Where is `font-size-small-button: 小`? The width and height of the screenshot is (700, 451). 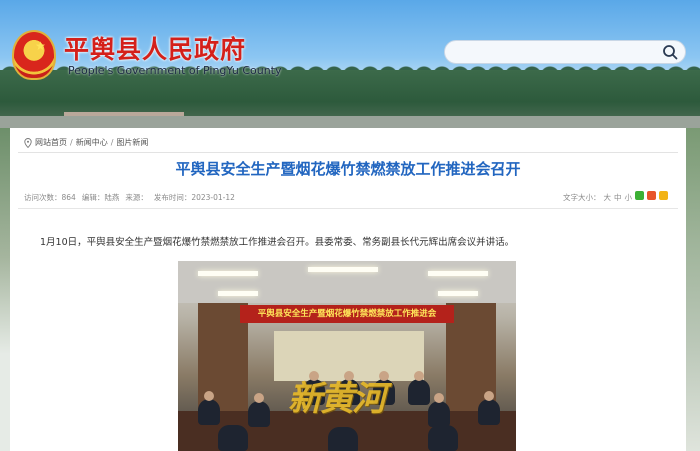 font-size-small-button: 小 is located at coordinates (629, 197).